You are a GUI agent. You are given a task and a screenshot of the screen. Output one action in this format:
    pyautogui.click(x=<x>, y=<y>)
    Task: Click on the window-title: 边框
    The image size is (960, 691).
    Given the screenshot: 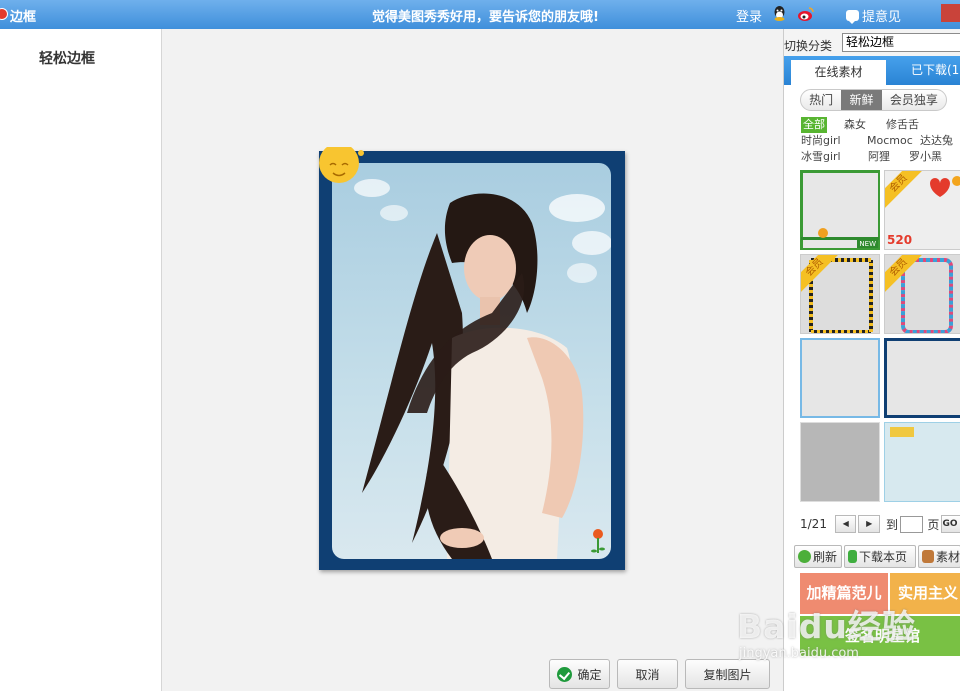 What is the action you would take?
    pyautogui.click(x=23, y=17)
    